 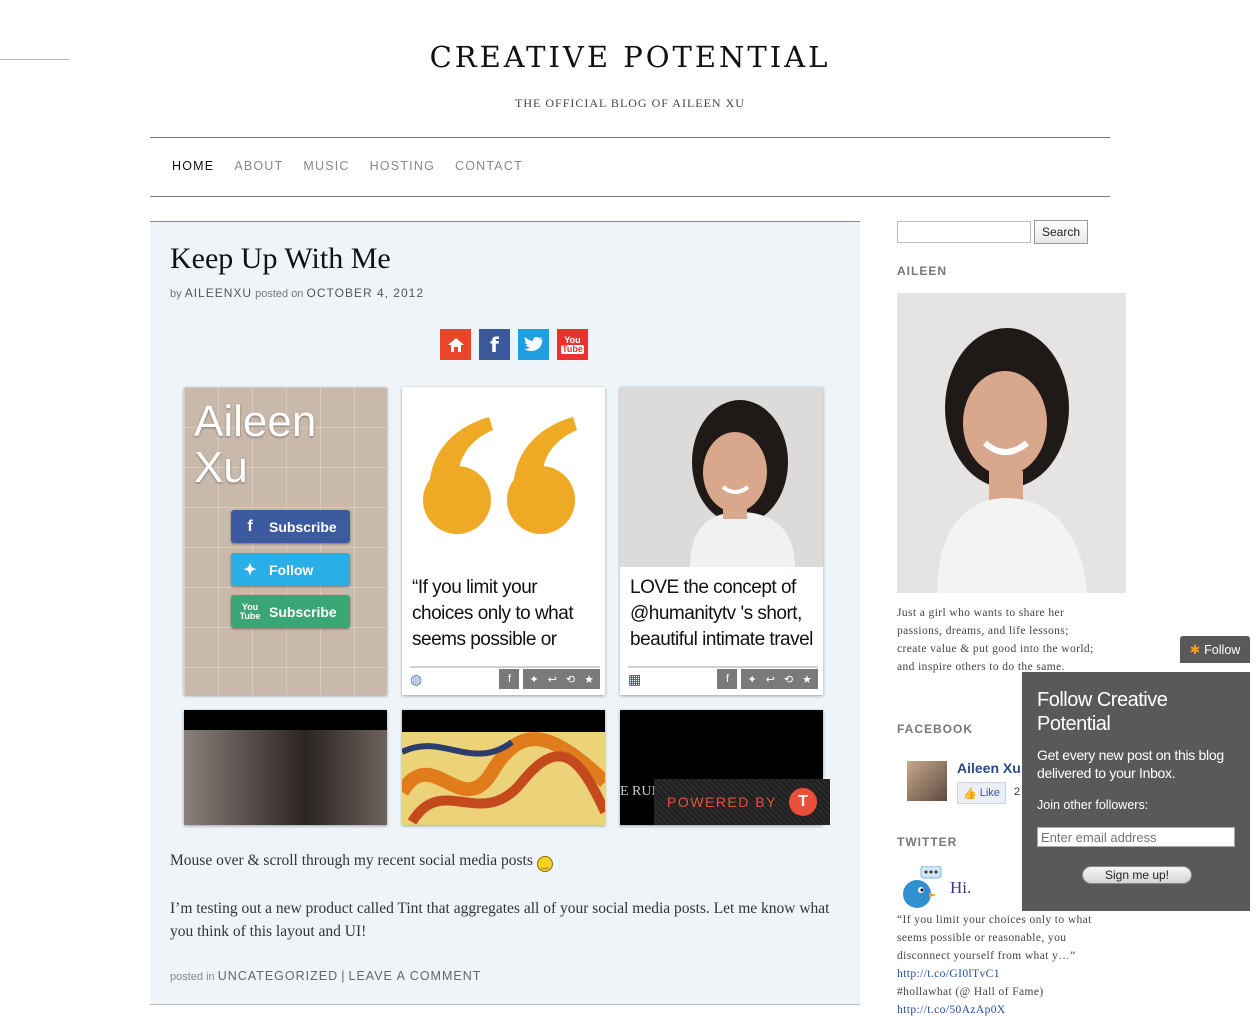 What do you see at coordinates (176, 294) in the screenshot?
I see `post-by-label: by` at bounding box center [176, 294].